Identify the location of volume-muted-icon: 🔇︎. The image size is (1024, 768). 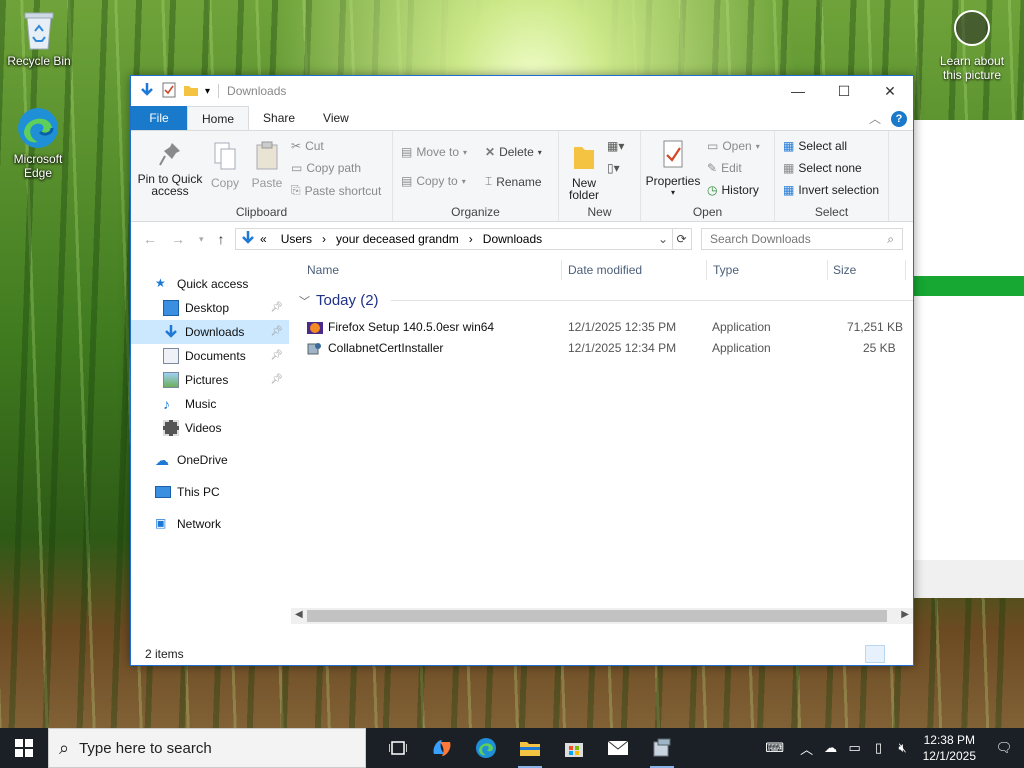
(903, 748).